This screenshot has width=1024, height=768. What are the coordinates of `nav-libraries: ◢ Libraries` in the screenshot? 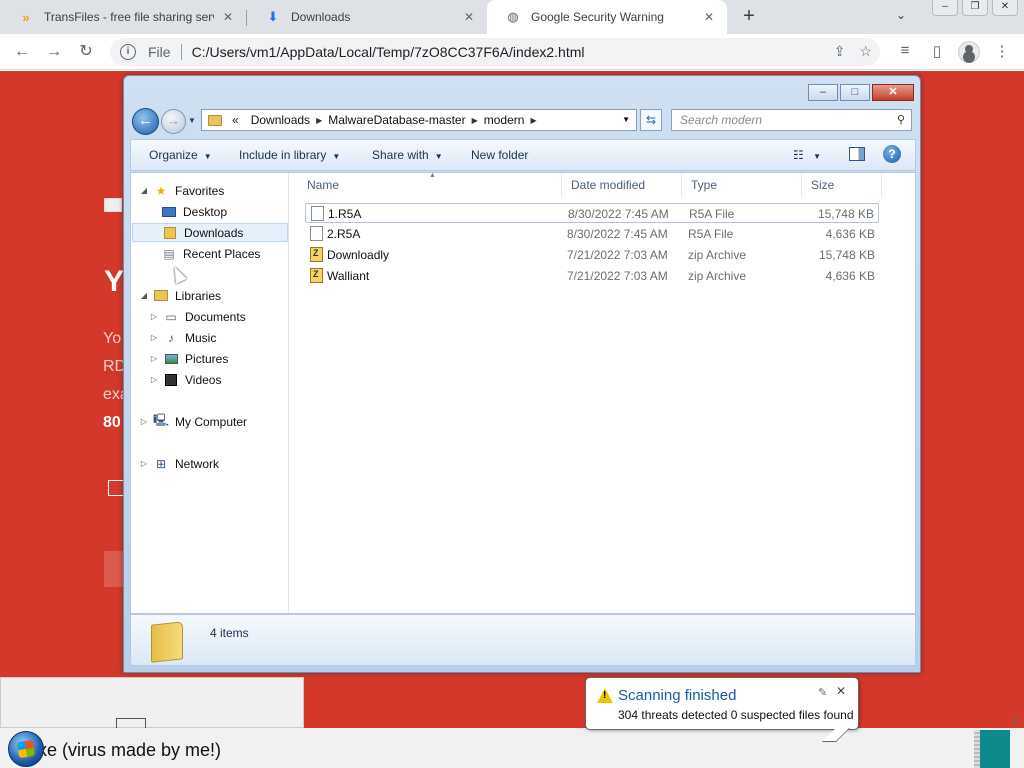 It's located at (180, 295).